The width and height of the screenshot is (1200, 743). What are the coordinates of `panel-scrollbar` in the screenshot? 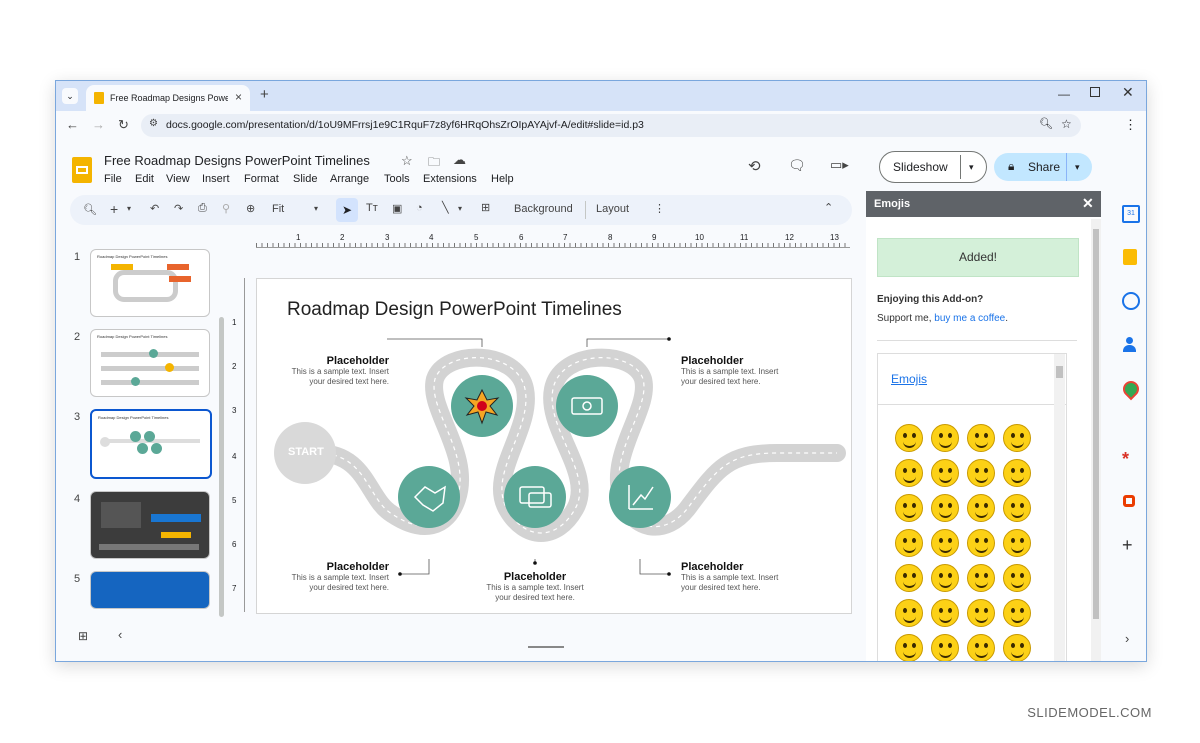 It's located at (1096, 440).